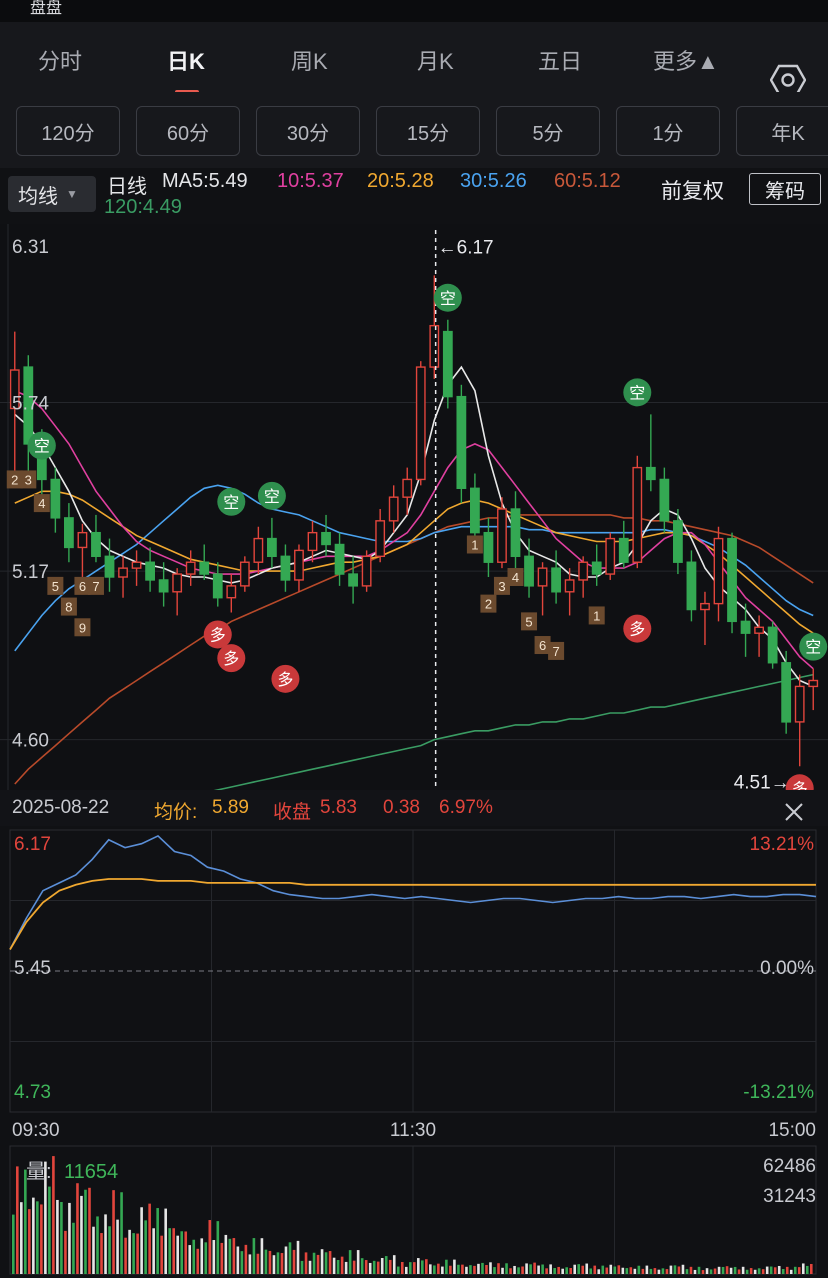  I want to click on info-close-value: 5.83, so click(338, 807).